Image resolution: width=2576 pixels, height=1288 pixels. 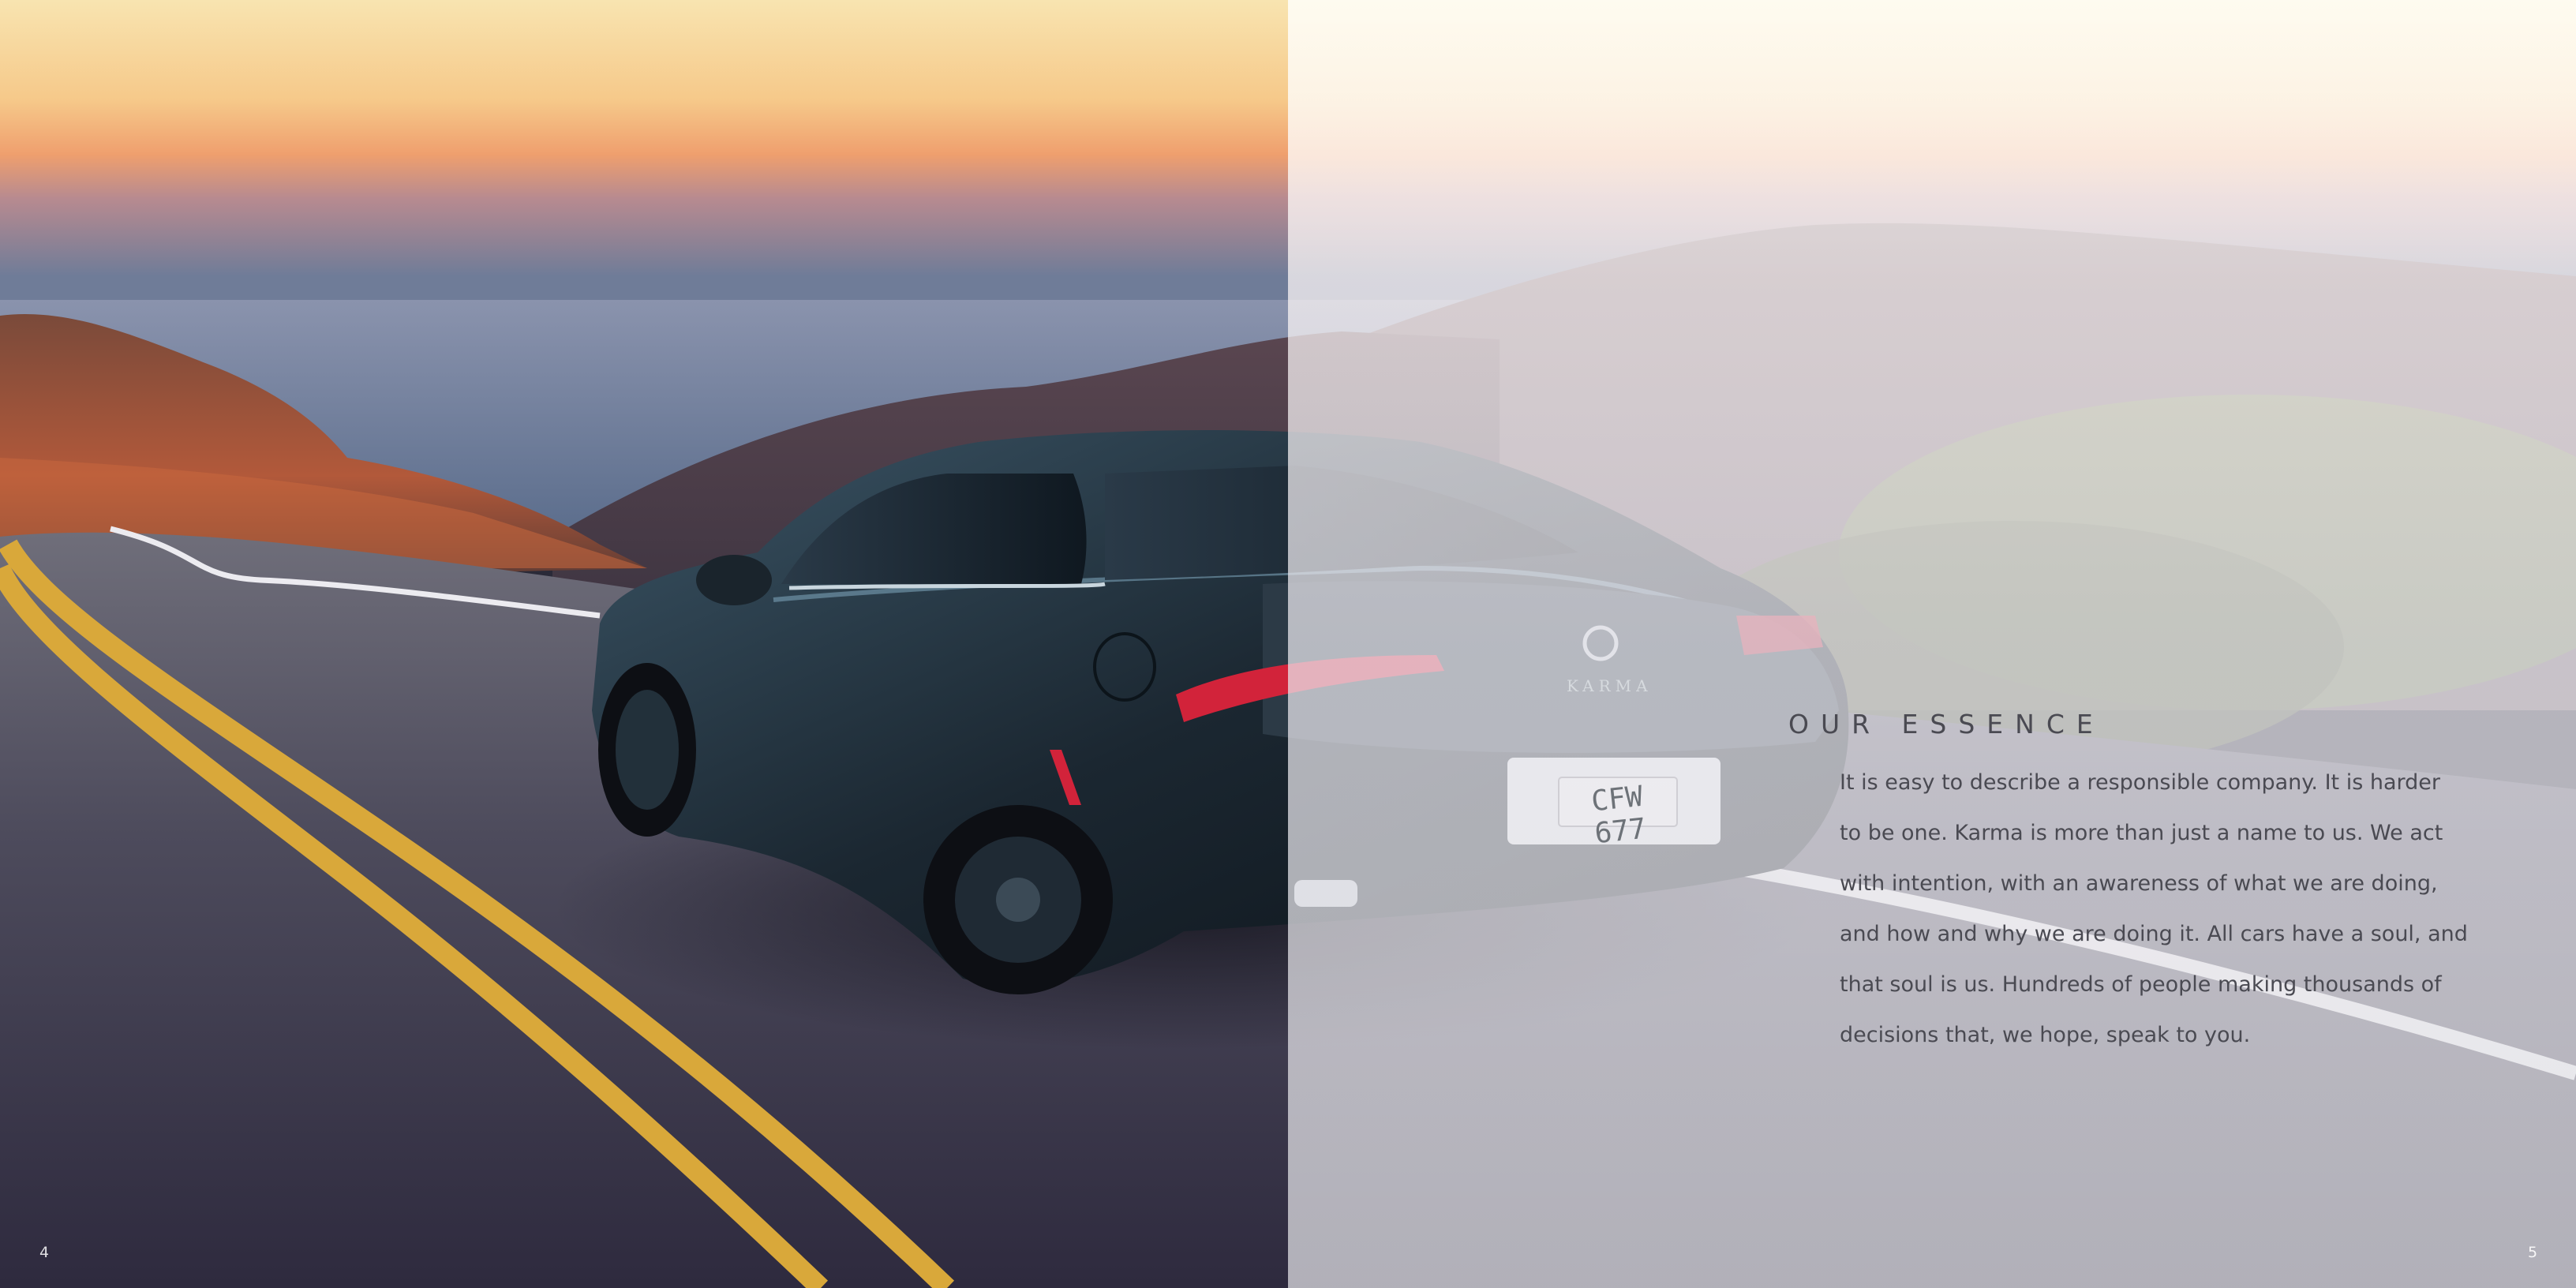 What do you see at coordinates (1946, 724) in the screenshot?
I see `section-heading: OUR ESSENCE` at bounding box center [1946, 724].